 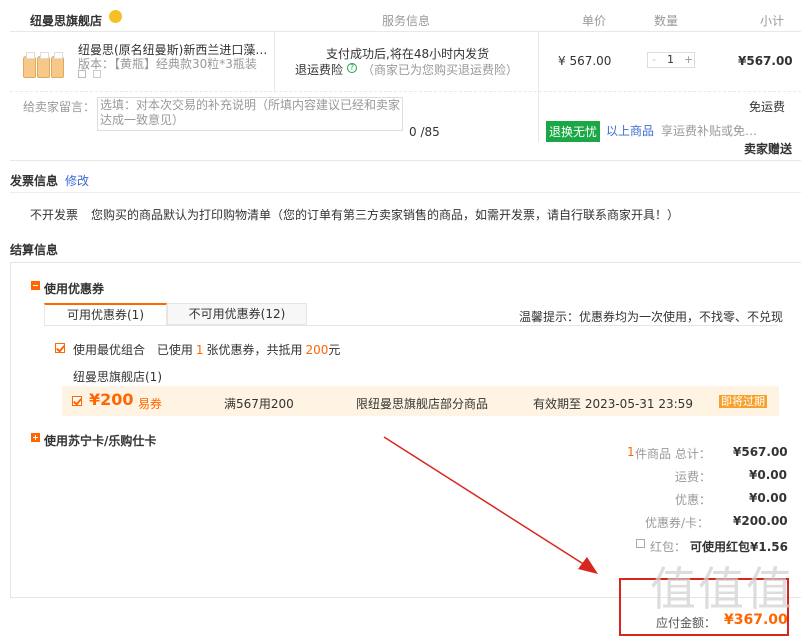 What do you see at coordinates (722, 589) in the screenshot?
I see `watermark-logo-icon: 值值值` at bounding box center [722, 589].